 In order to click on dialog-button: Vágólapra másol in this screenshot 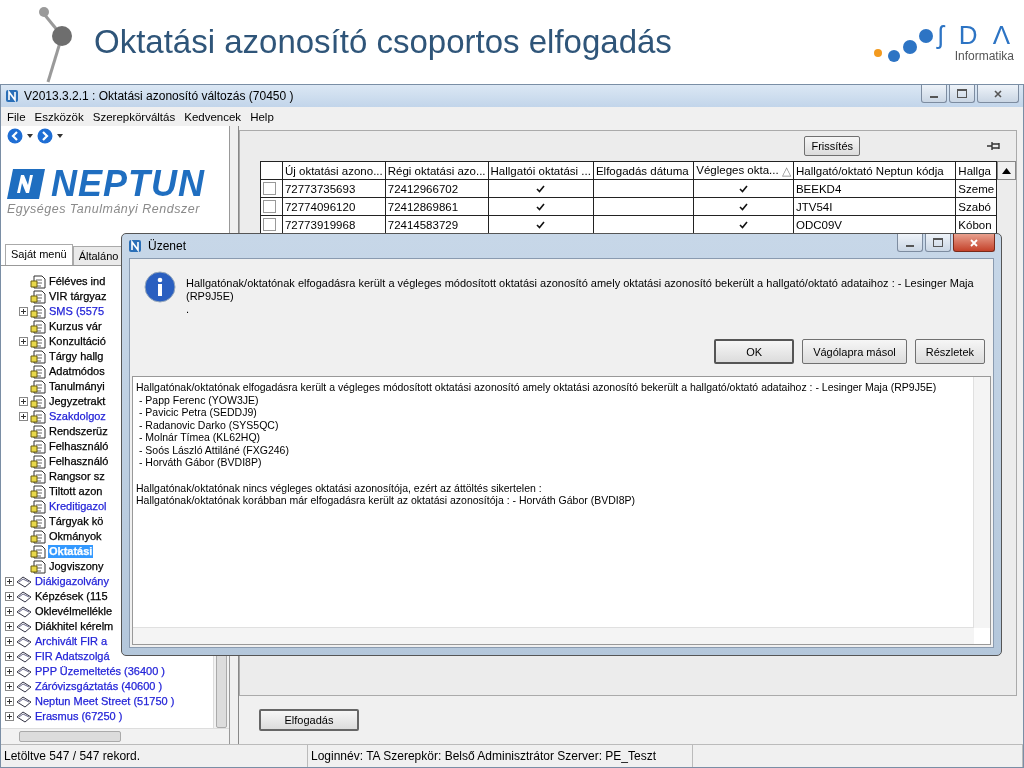, I will do `click(854, 351)`.